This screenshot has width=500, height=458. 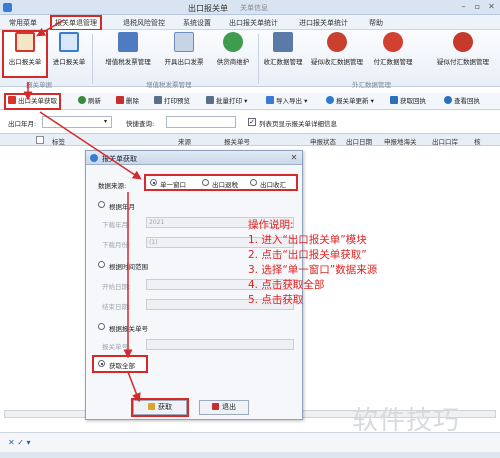 I want to click on print-preview-icon, so click(x=158, y=100).